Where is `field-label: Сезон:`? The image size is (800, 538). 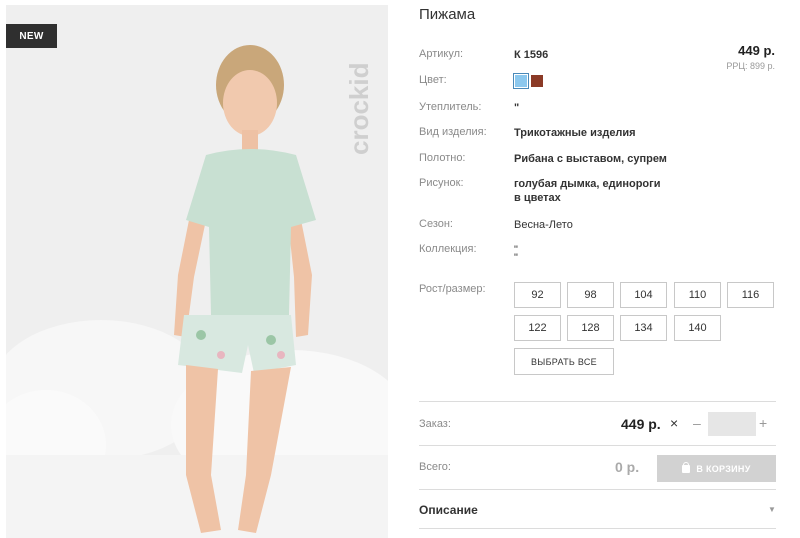
field-label: Сезон: is located at coordinates (436, 224).